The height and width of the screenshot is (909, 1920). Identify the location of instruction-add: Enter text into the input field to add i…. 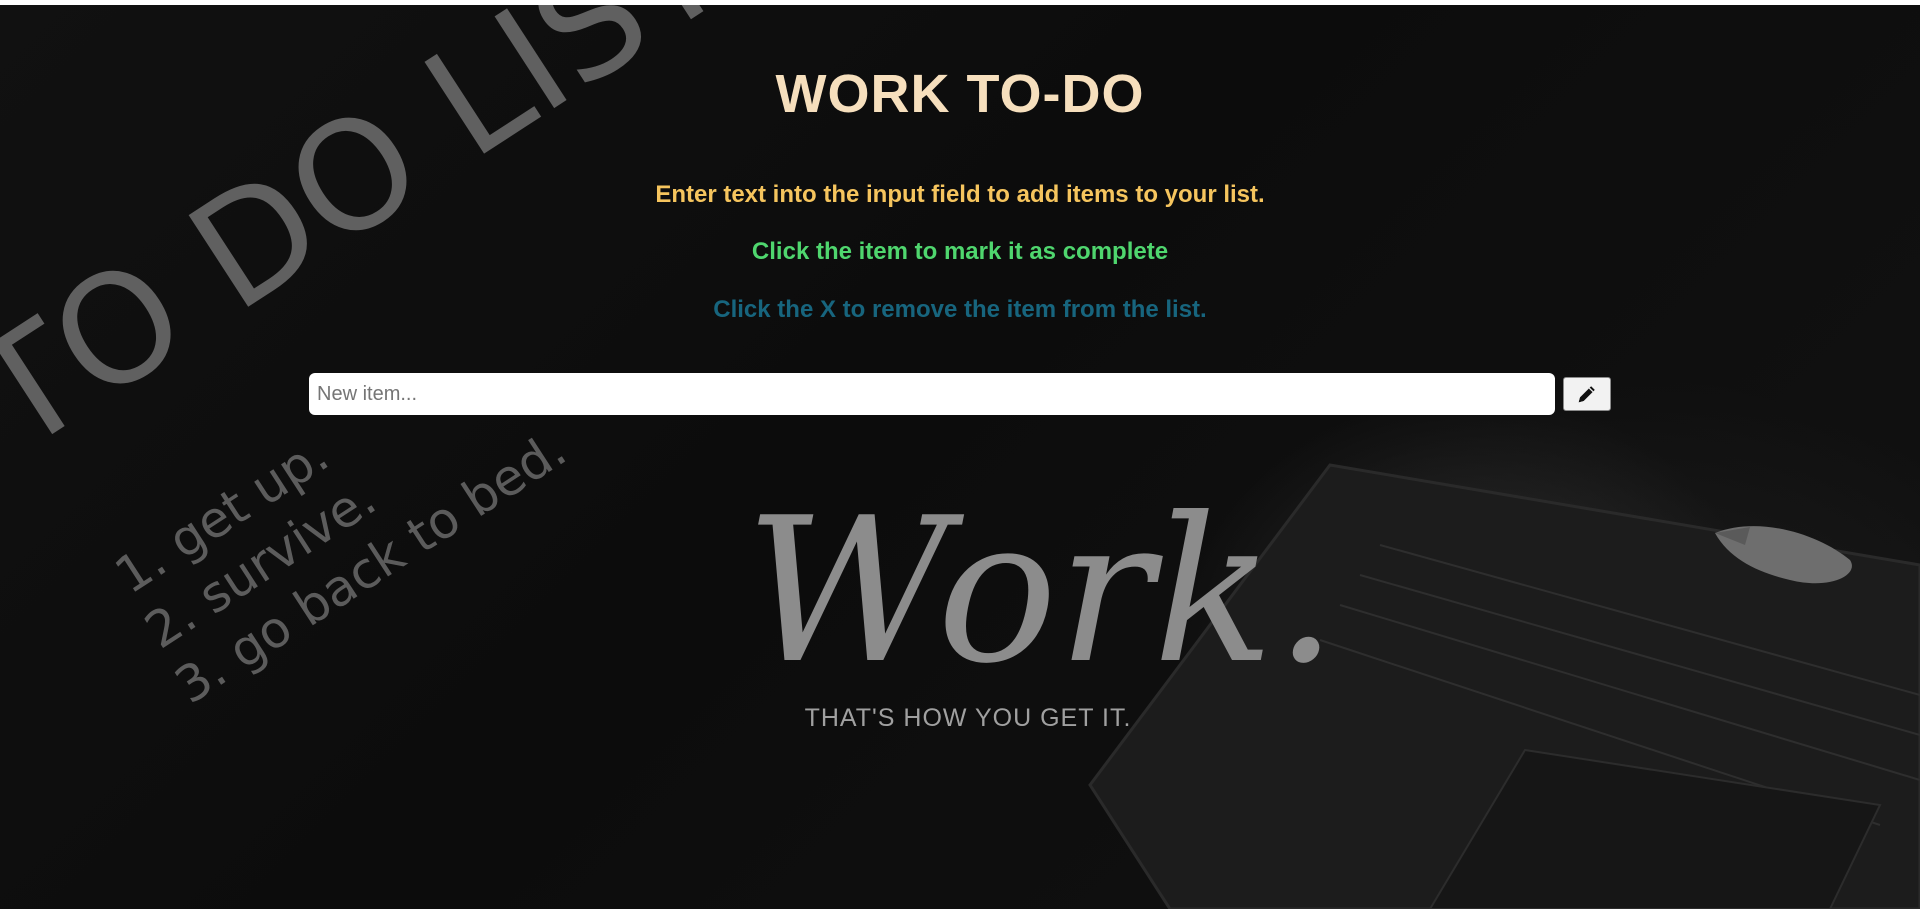
(960, 194).